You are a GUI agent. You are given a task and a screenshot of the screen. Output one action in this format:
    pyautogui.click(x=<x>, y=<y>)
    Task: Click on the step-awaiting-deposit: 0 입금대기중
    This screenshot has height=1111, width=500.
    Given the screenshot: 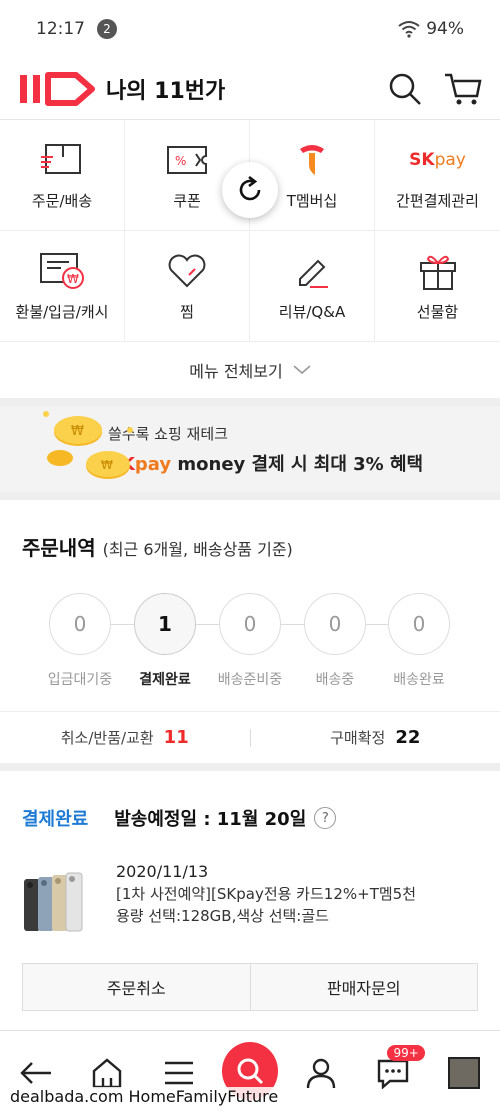 What is the action you would take?
    pyautogui.click(x=80, y=641)
    